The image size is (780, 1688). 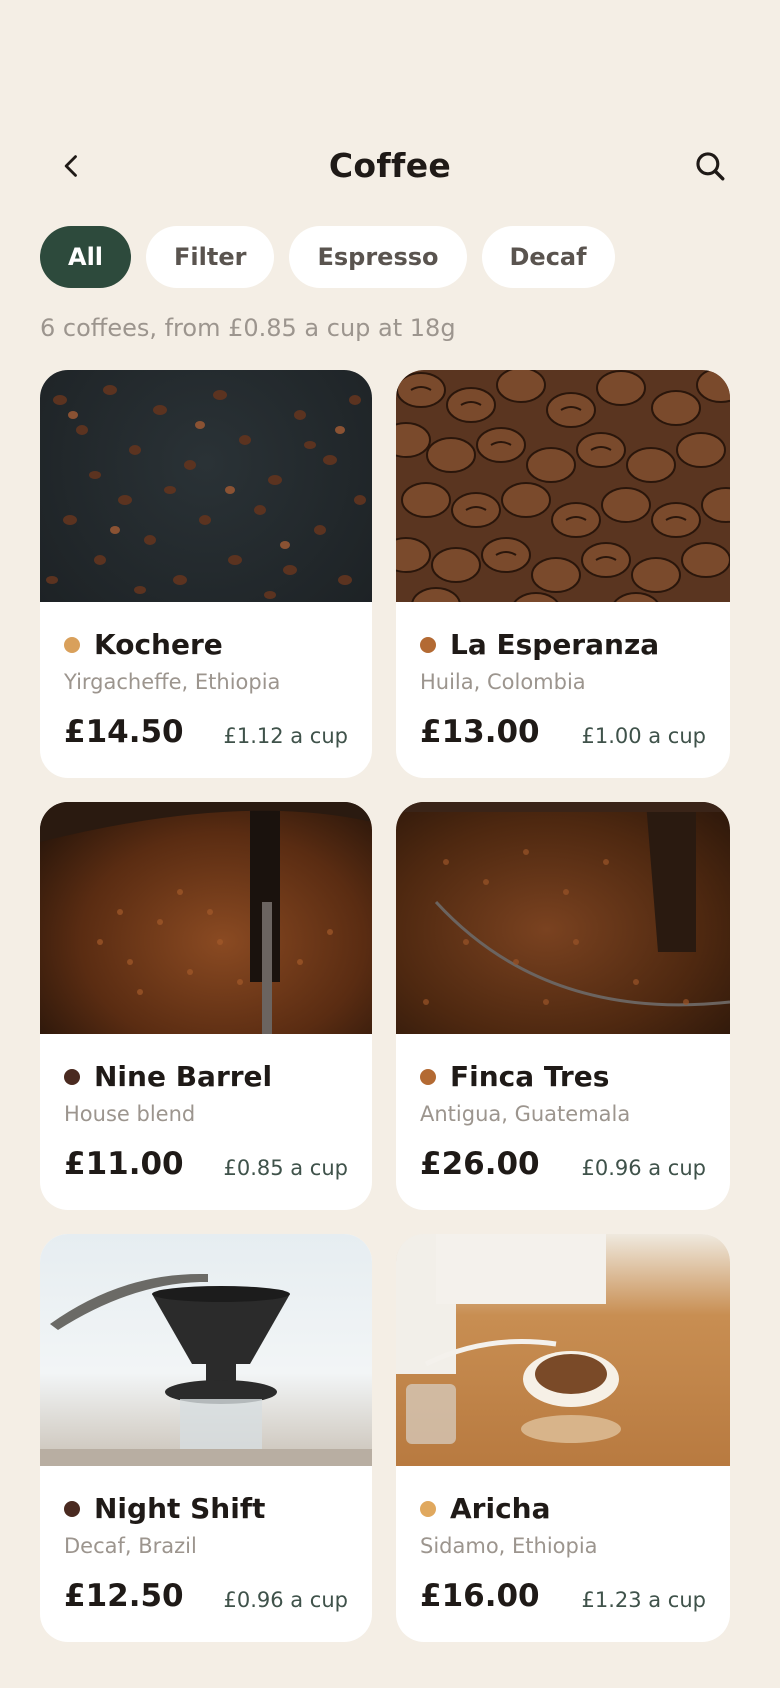 What do you see at coordinates (503, 682) in the screenshot?
I see `product-origin: Huila, Colombia` at bounding box center [503, 682].